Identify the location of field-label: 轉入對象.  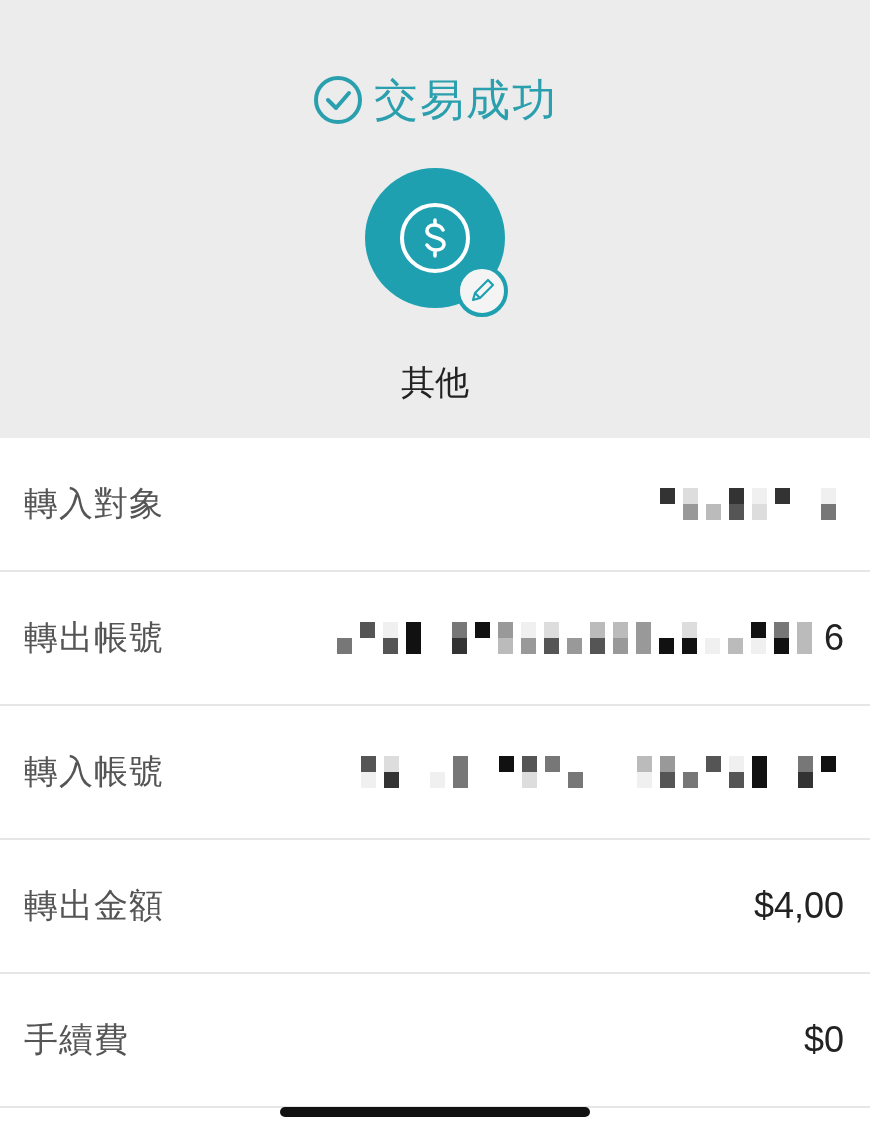
(94, 503).